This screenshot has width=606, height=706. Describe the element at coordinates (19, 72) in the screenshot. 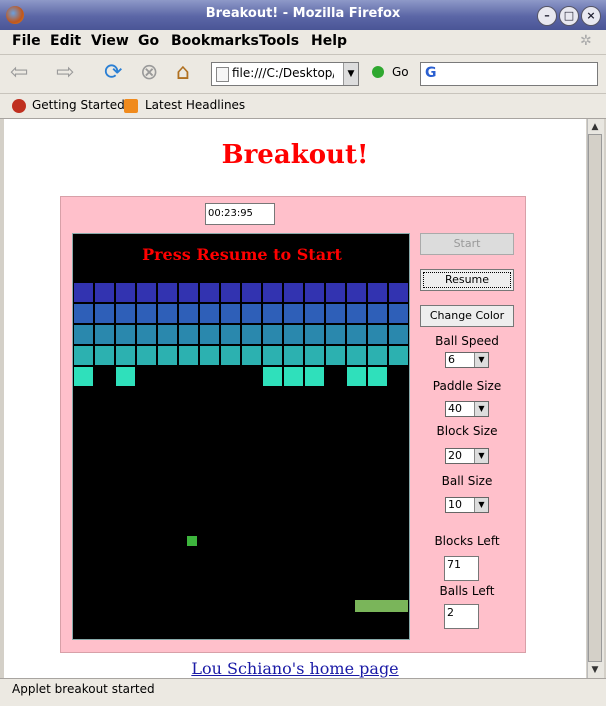

I see `back-arrow-icon: ⇦` at that location.